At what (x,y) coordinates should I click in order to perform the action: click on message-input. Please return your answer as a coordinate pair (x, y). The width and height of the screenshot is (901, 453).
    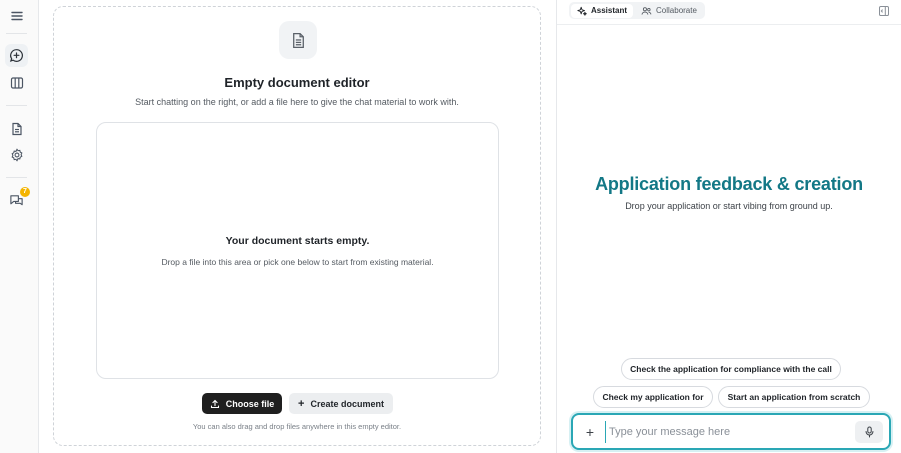
    Looking at the image, I should click on (729, 432).